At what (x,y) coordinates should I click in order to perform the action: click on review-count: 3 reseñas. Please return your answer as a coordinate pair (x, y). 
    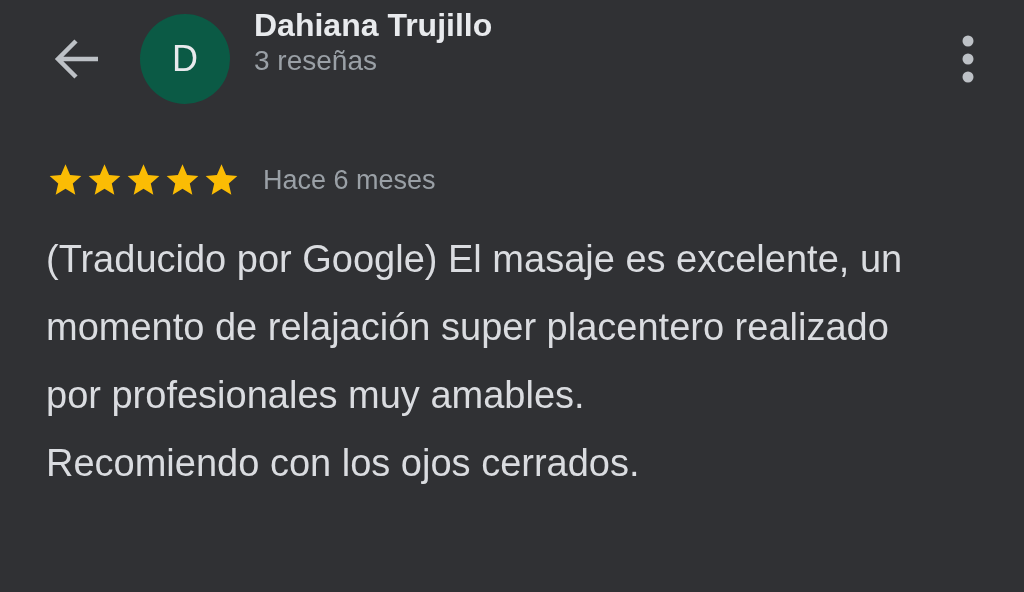
    Looking at the image, I should click on (316, 61).